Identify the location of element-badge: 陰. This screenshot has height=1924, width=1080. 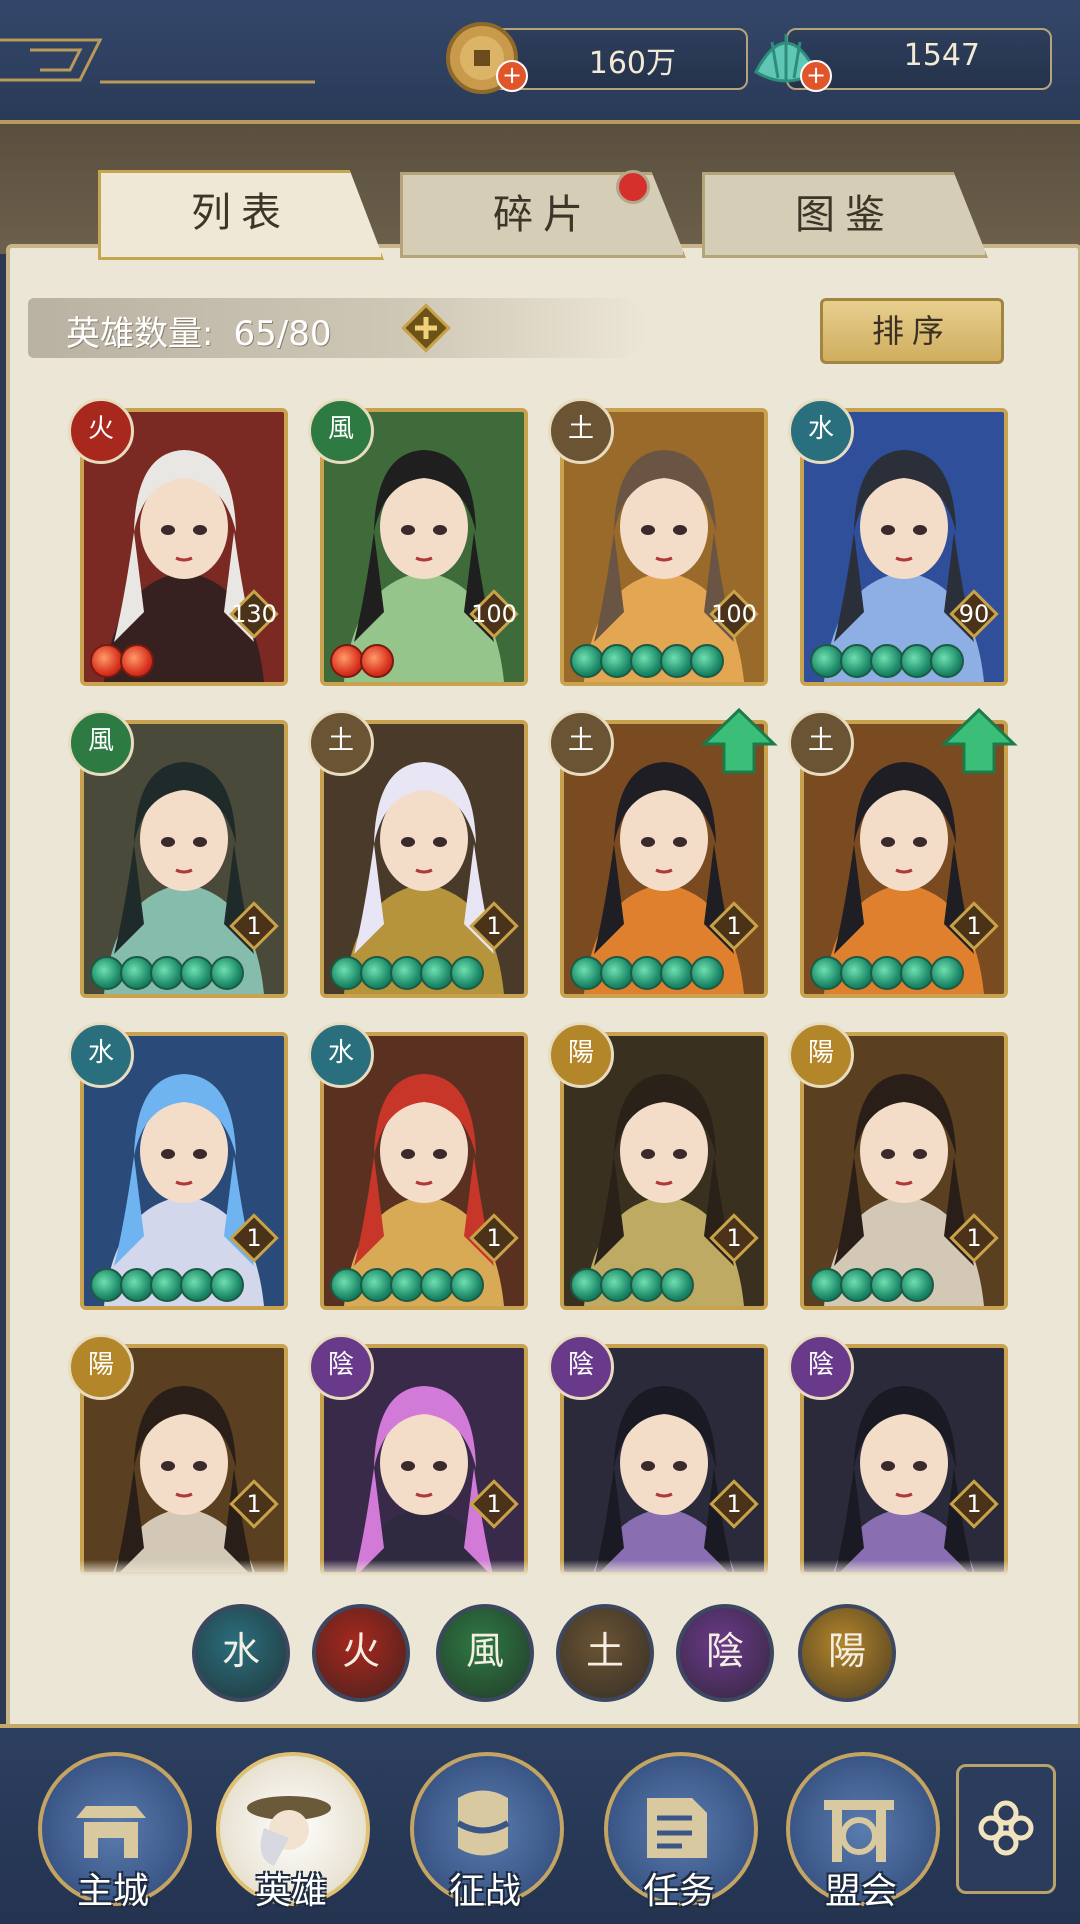
(341, 1367).